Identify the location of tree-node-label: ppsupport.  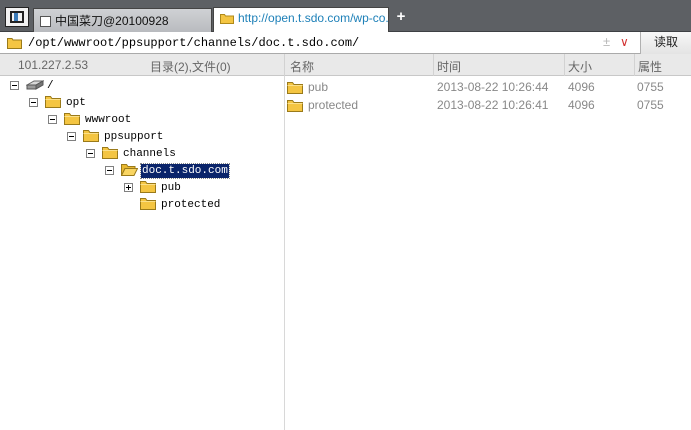
(134, 137).